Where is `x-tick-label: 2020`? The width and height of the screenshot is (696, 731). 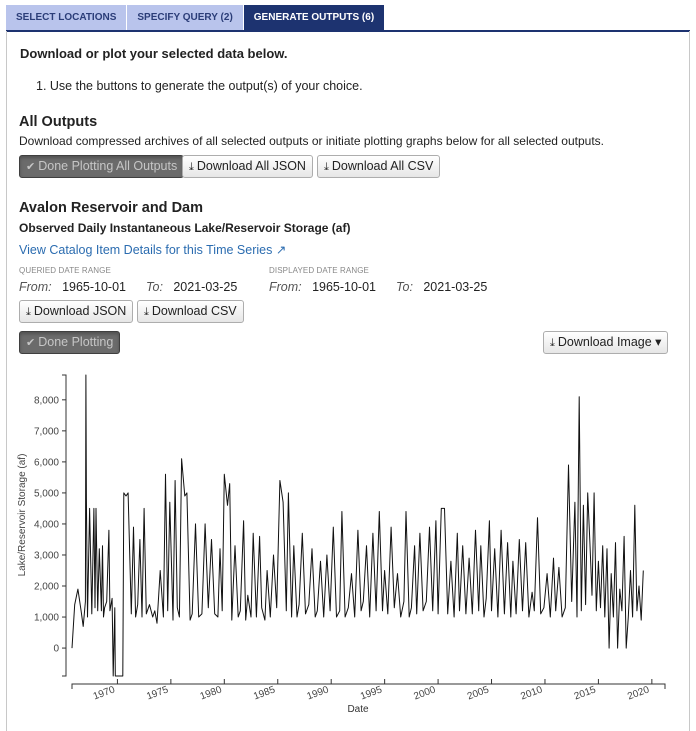 x-tick-label: 2020 is located at coordinates (638, 693).